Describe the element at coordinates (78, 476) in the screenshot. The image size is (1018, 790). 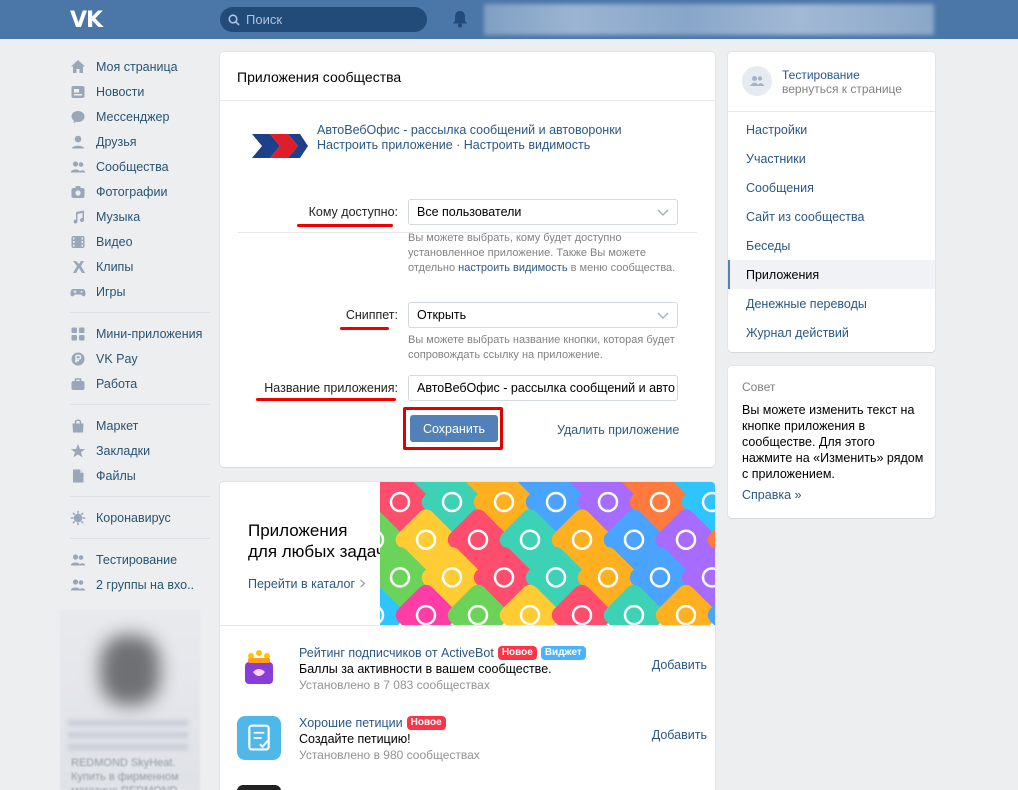
I see `file-icon` at that location.